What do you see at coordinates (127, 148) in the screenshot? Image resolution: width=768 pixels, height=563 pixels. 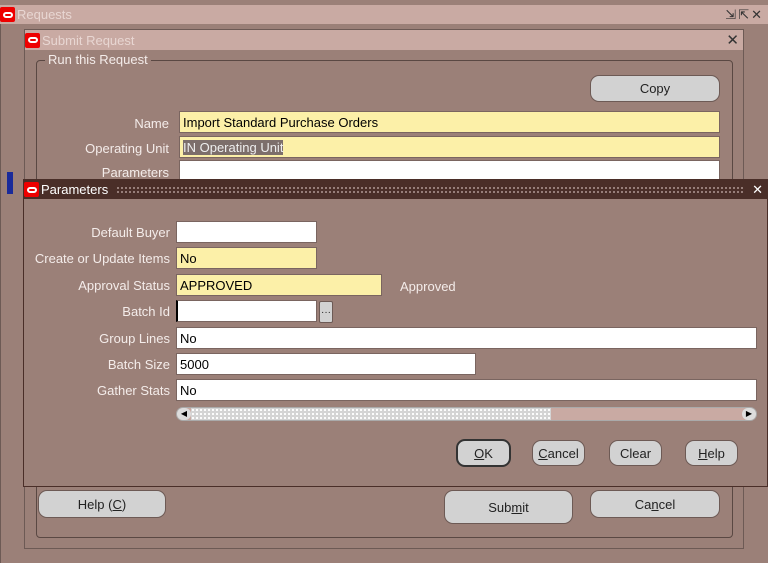 I see `operating-unit-label: Operating Unit` at bounding box center [127, 148].